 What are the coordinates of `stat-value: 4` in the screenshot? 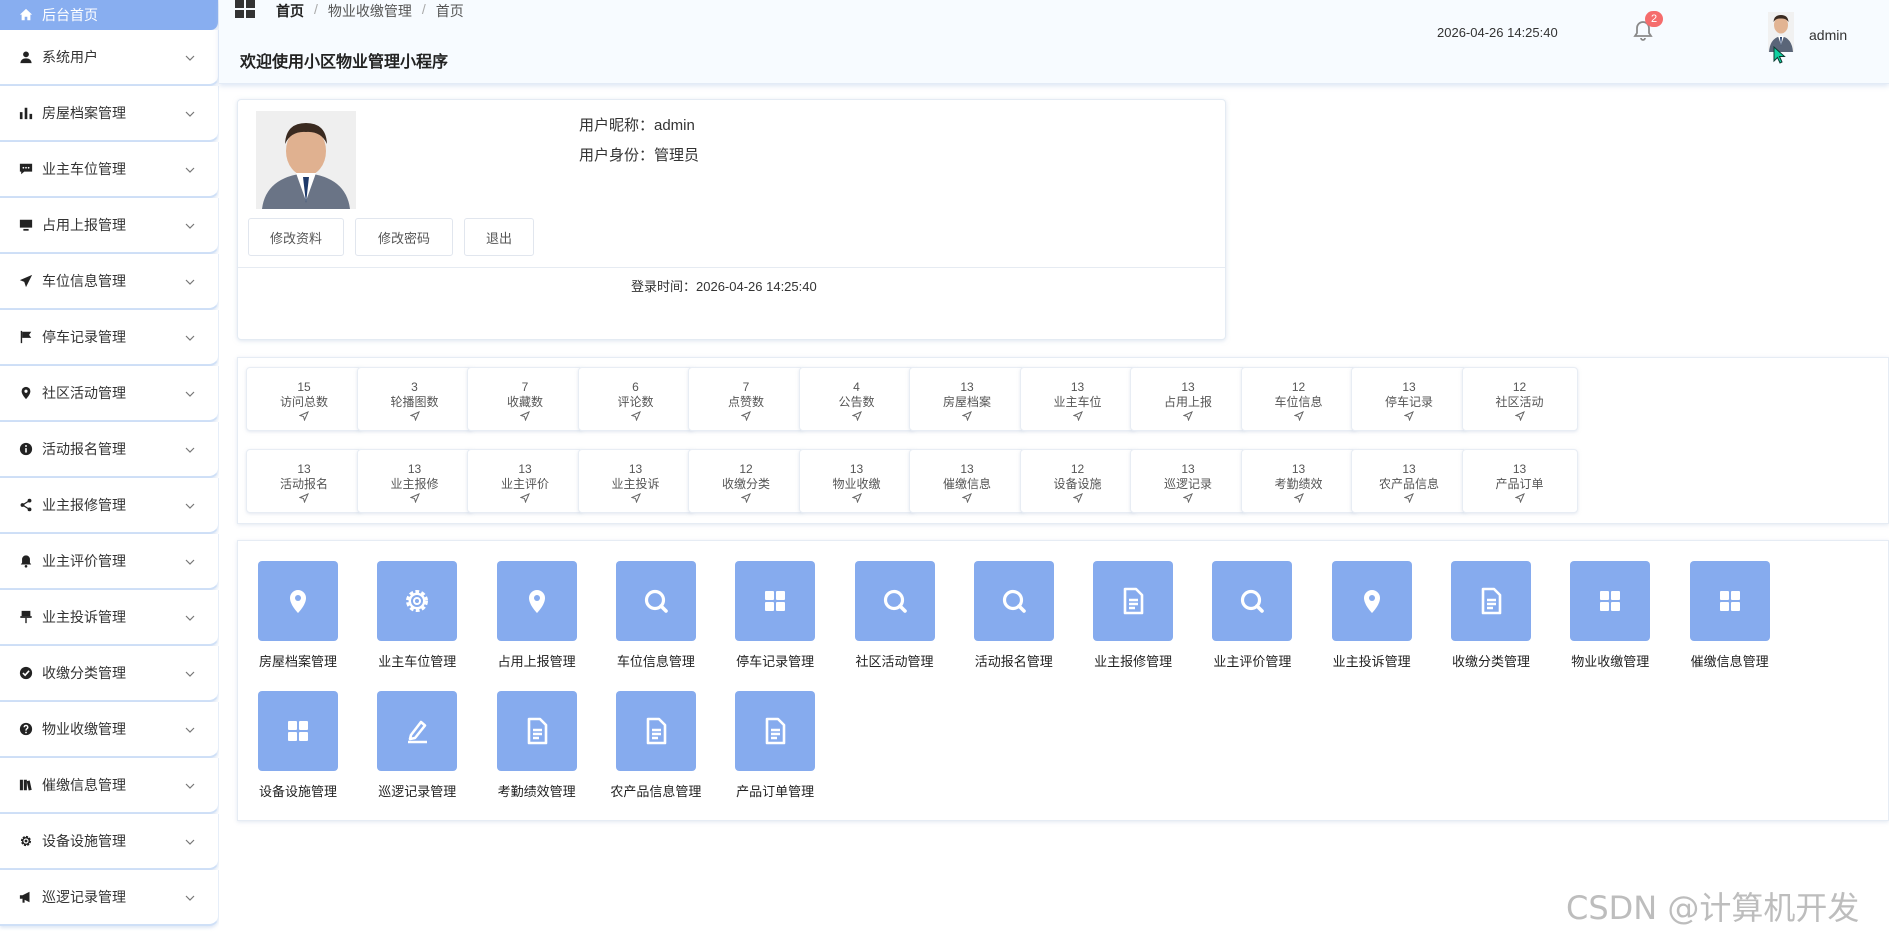 It's located at (856, 387).